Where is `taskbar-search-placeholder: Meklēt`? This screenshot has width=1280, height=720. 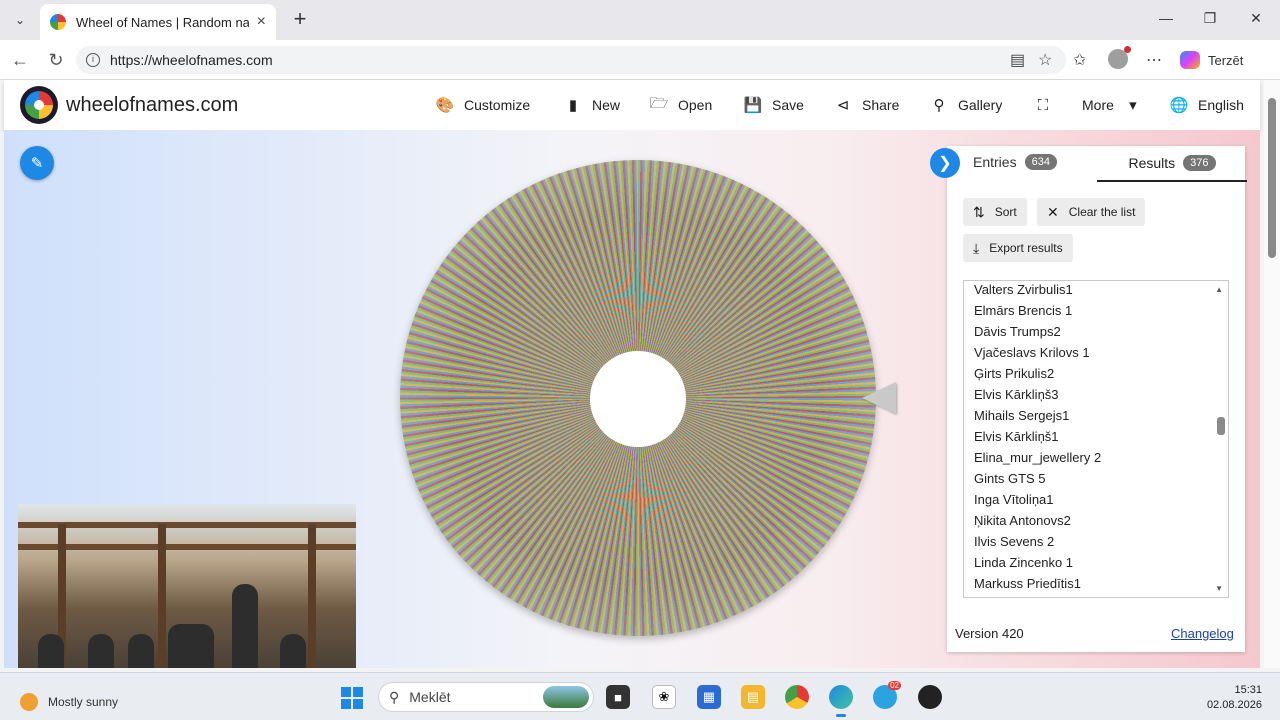
taskbar-search-placeholder: Meklēt is located at coordinates (430, 697).